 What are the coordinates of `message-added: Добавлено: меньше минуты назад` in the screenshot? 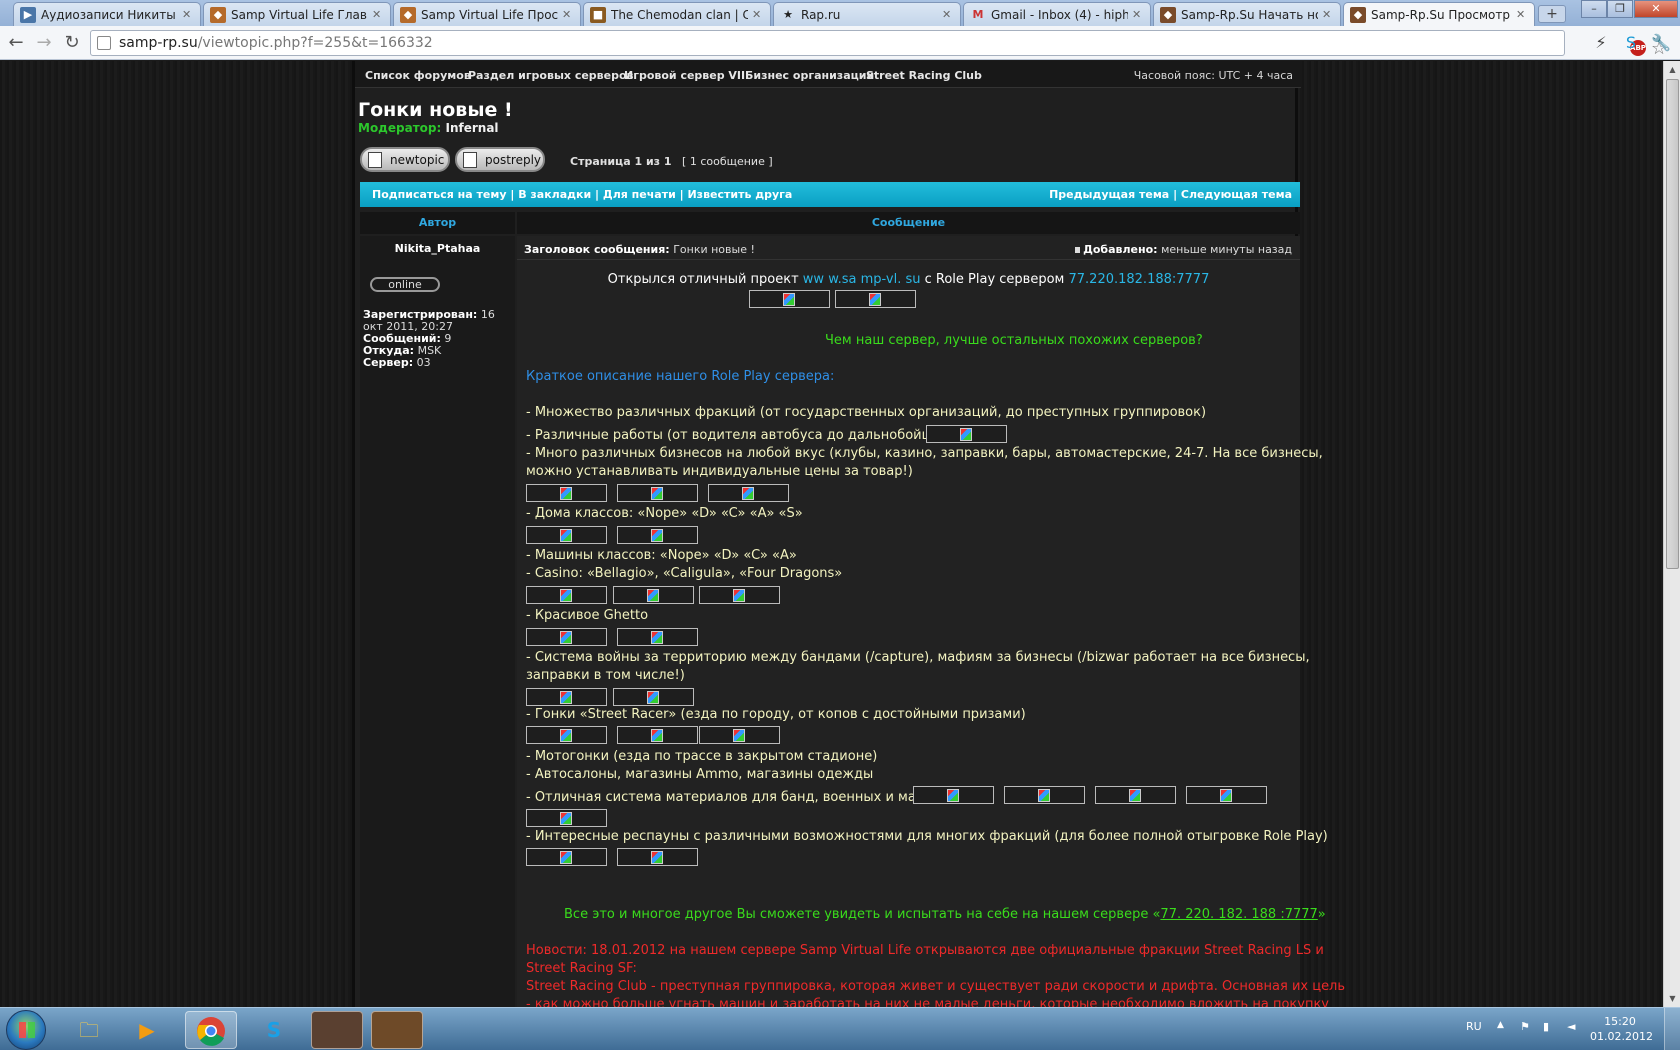 It's located at (1183, 249).